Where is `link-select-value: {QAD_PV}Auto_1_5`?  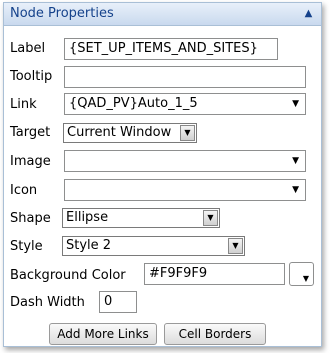 link-select-value: {QAD_PV}Auto_1_5 is located at coordinates (133, 103).